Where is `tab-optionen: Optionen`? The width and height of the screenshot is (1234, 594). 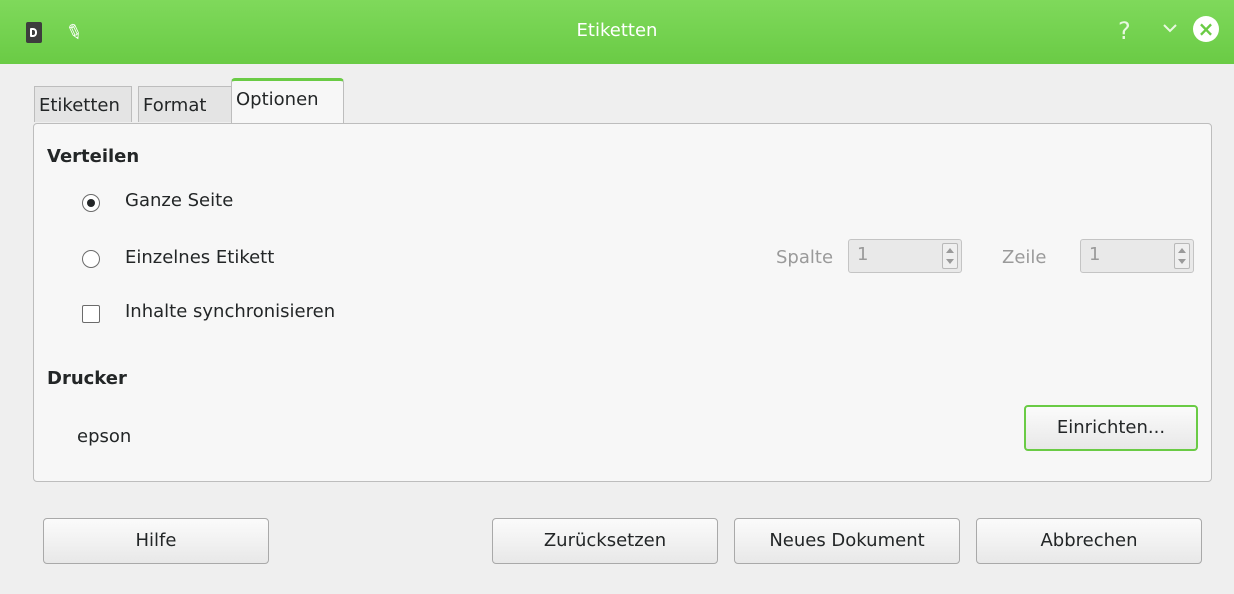 tab-optionen: Optionen is located at coordinates (287, 101).